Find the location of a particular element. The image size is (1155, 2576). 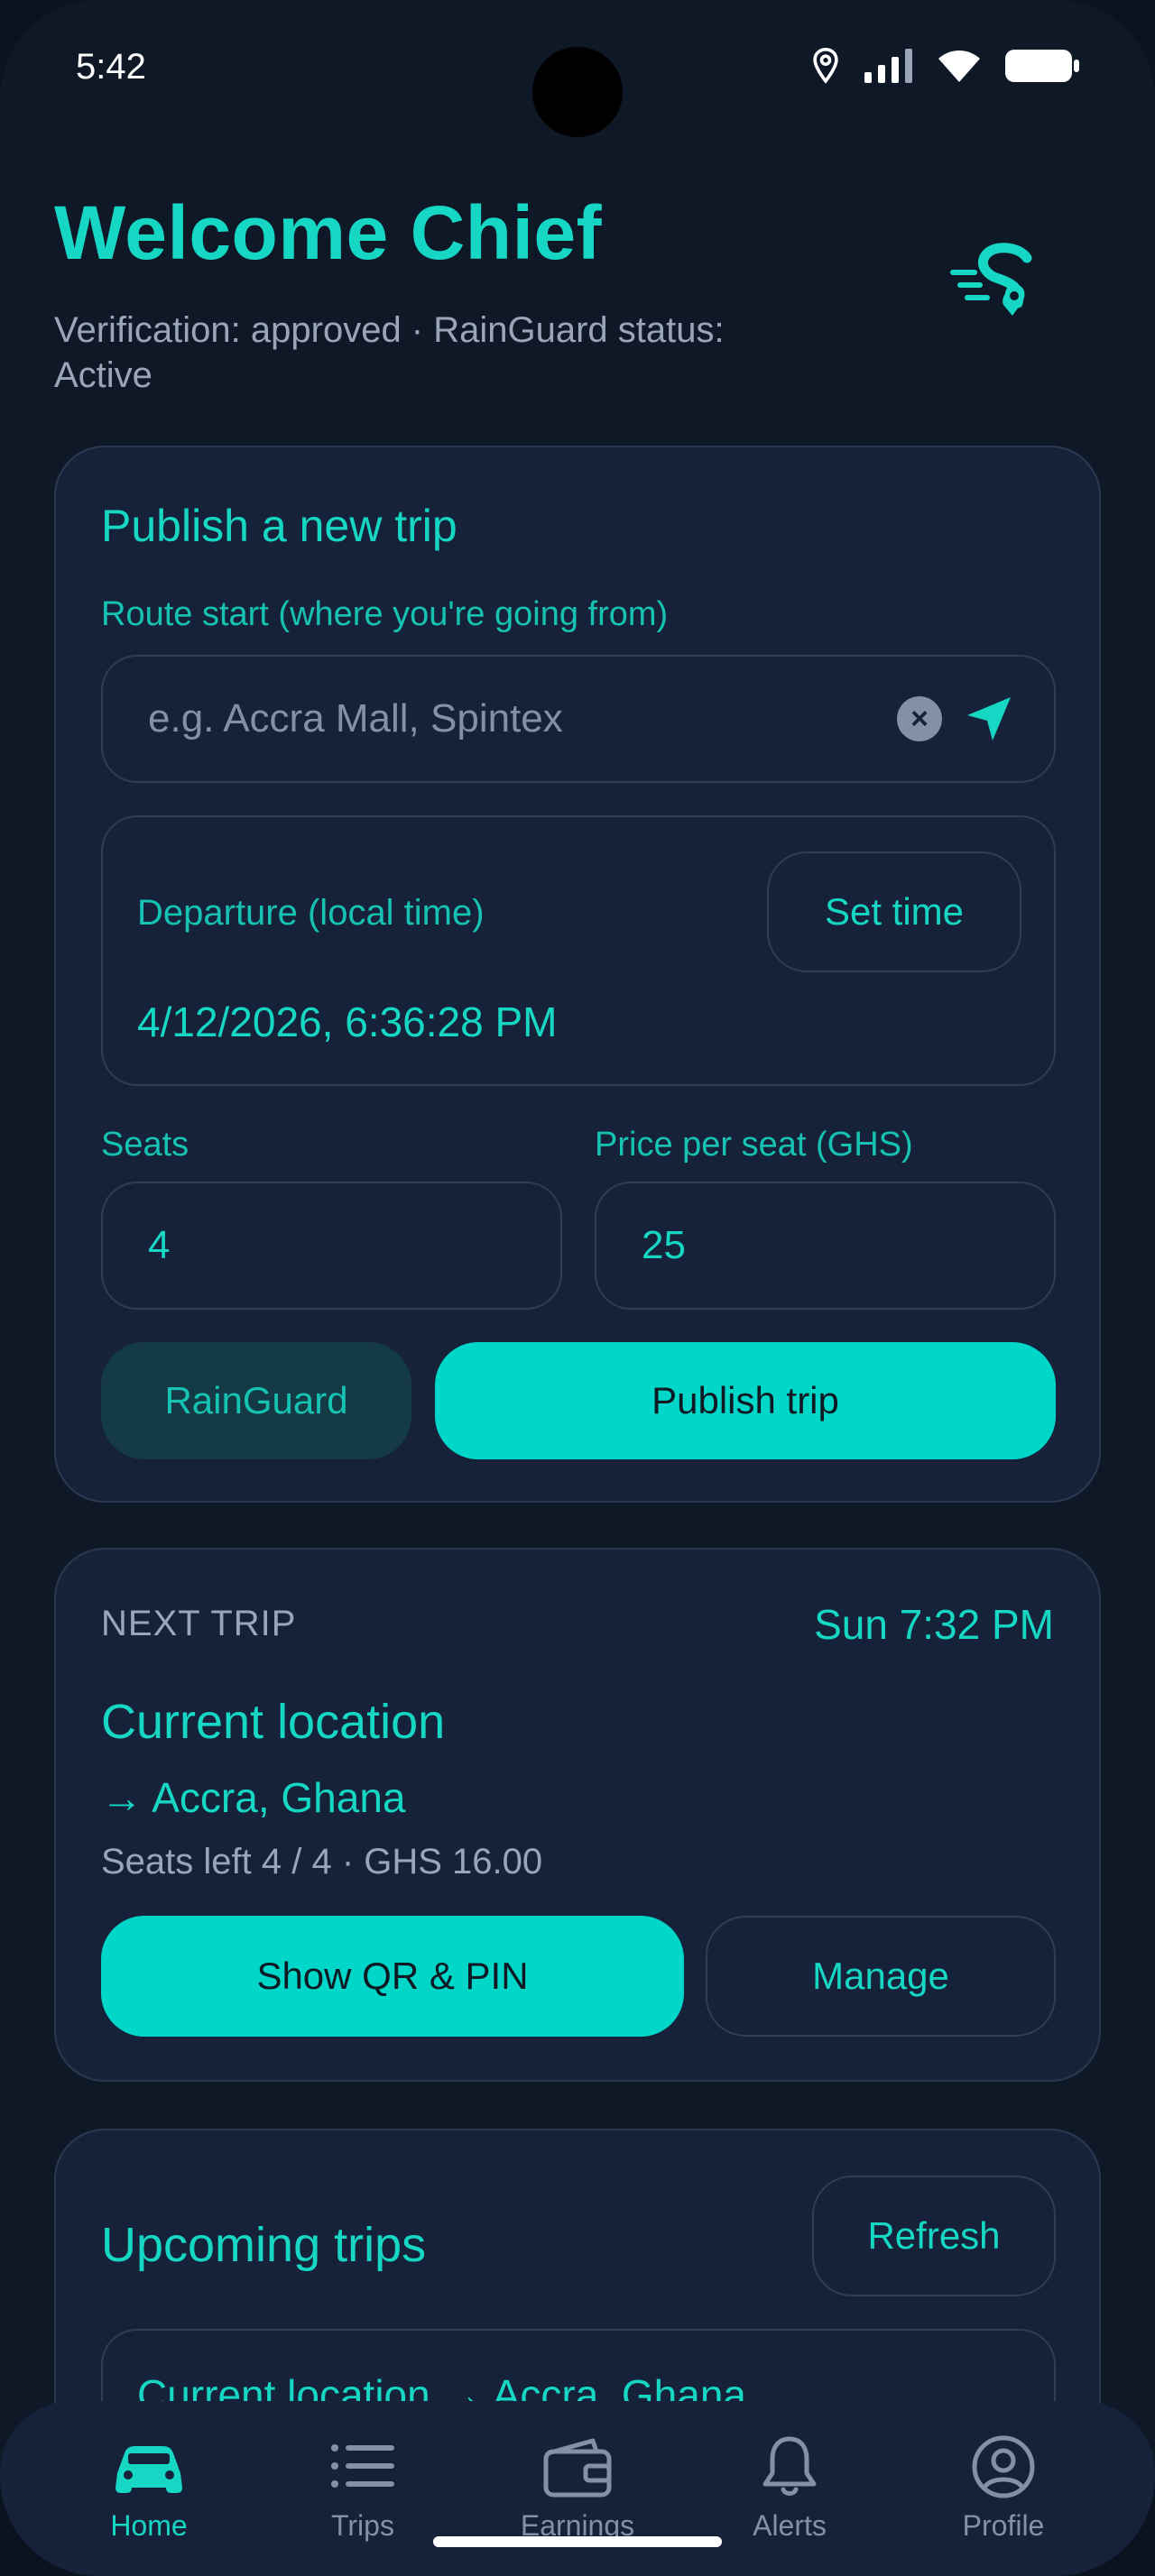

bell-icon is located at coordinates (789, 2466).